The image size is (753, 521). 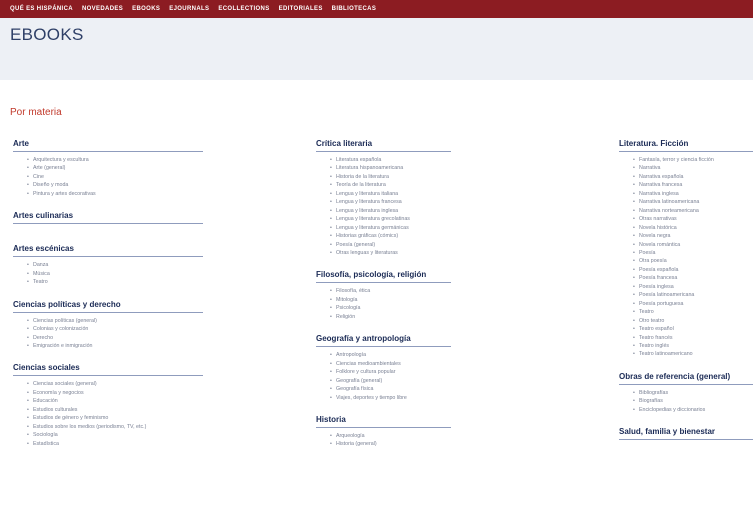 I want to click on category-title: Ciencias sociales, so click(x=113, y=367).